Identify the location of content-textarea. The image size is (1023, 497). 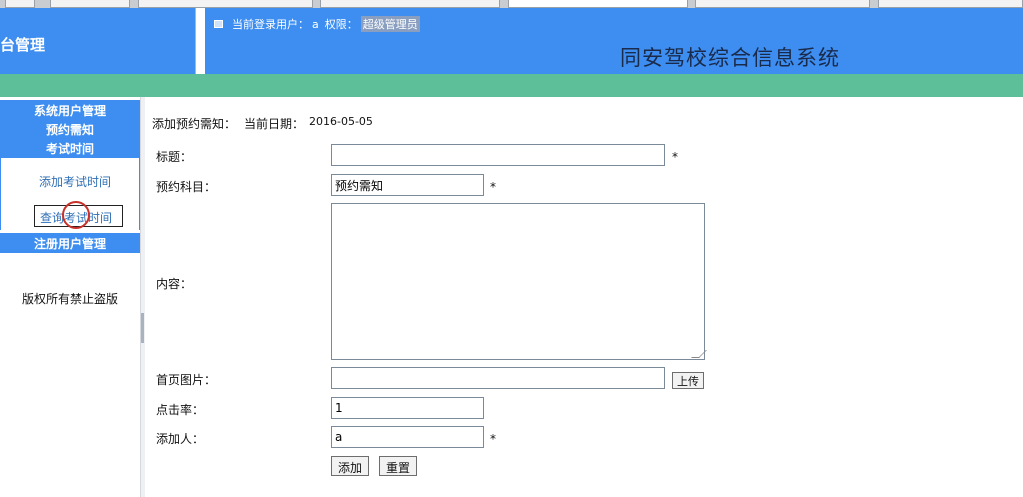
(519, 281).